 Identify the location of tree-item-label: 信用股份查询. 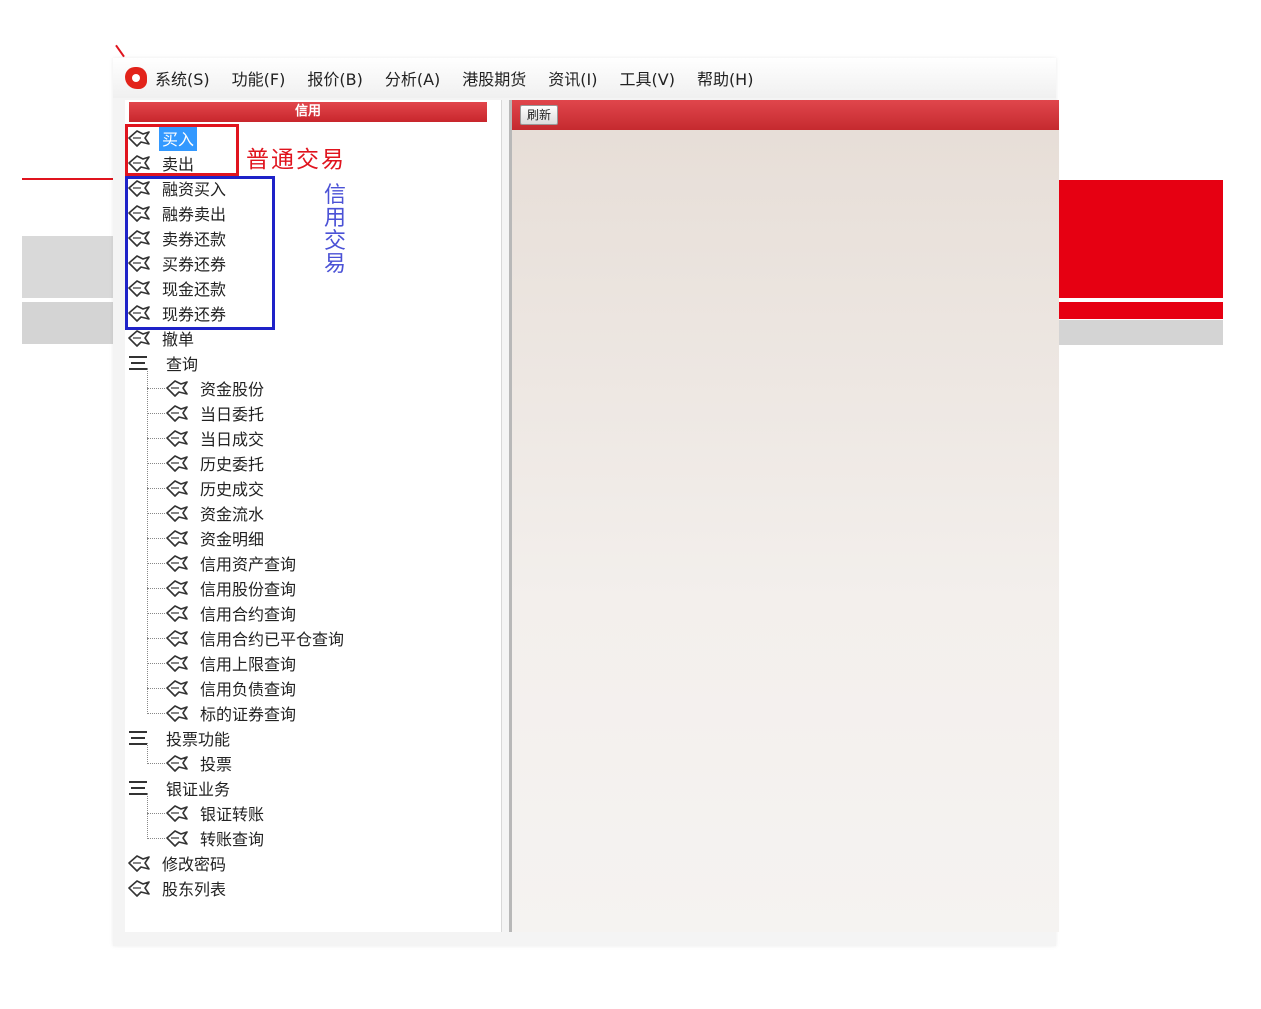
(248, 589).